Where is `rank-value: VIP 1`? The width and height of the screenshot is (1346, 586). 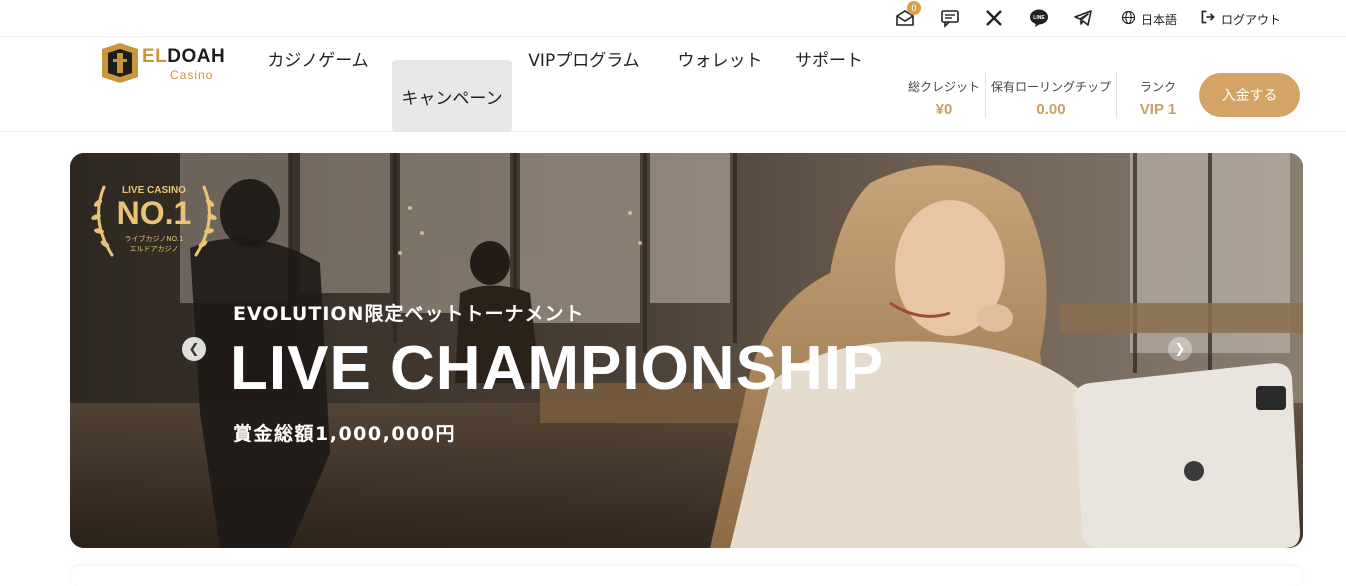 rank-value: VIP 1 is located at coordinates (1158, 109).